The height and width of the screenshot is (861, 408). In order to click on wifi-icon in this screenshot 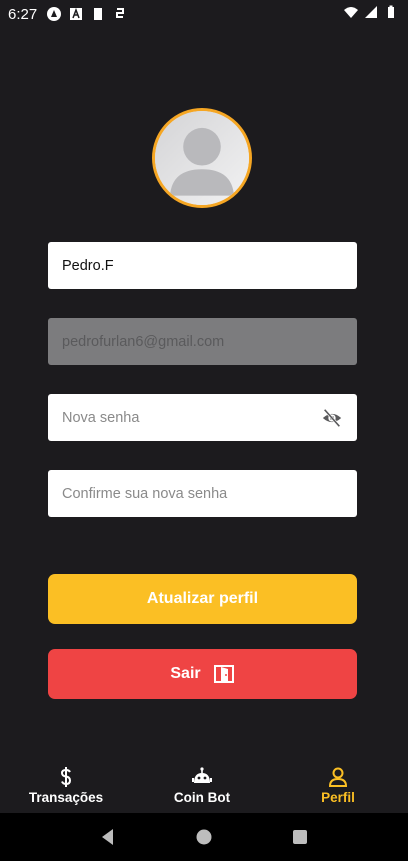, I will do `click(351, 12)`.